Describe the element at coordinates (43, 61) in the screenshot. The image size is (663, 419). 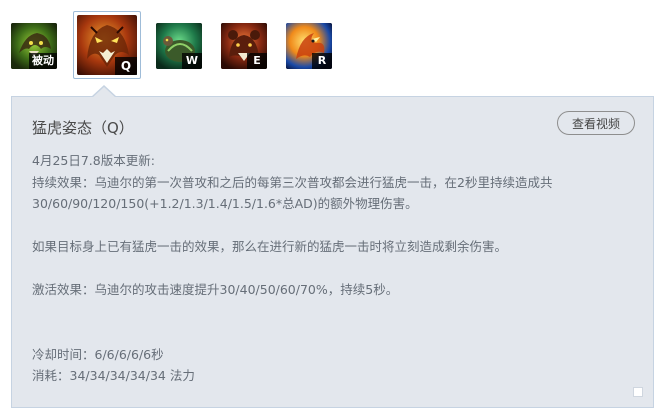
I see `skill-key-label: 被动` at that location.